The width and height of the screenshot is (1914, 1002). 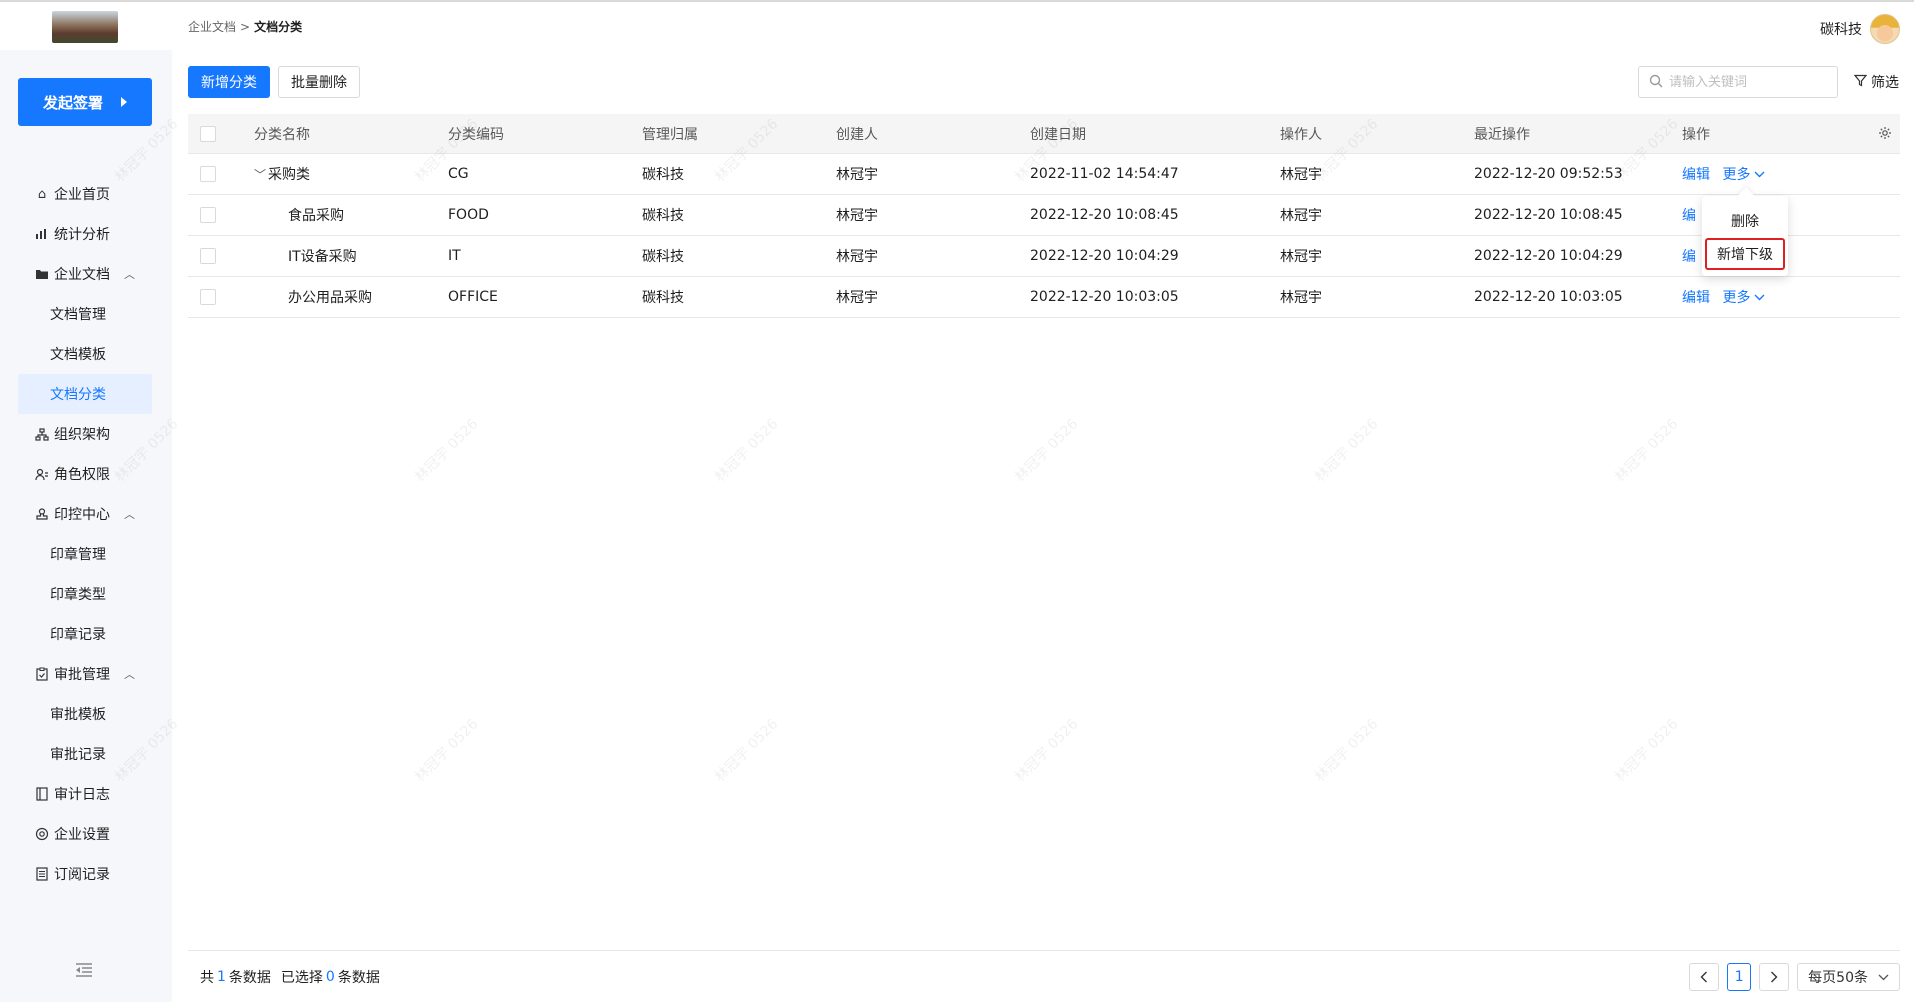 I want to click on sidebar-item-seal-type: 印章类型, so click(x=85, y=594).